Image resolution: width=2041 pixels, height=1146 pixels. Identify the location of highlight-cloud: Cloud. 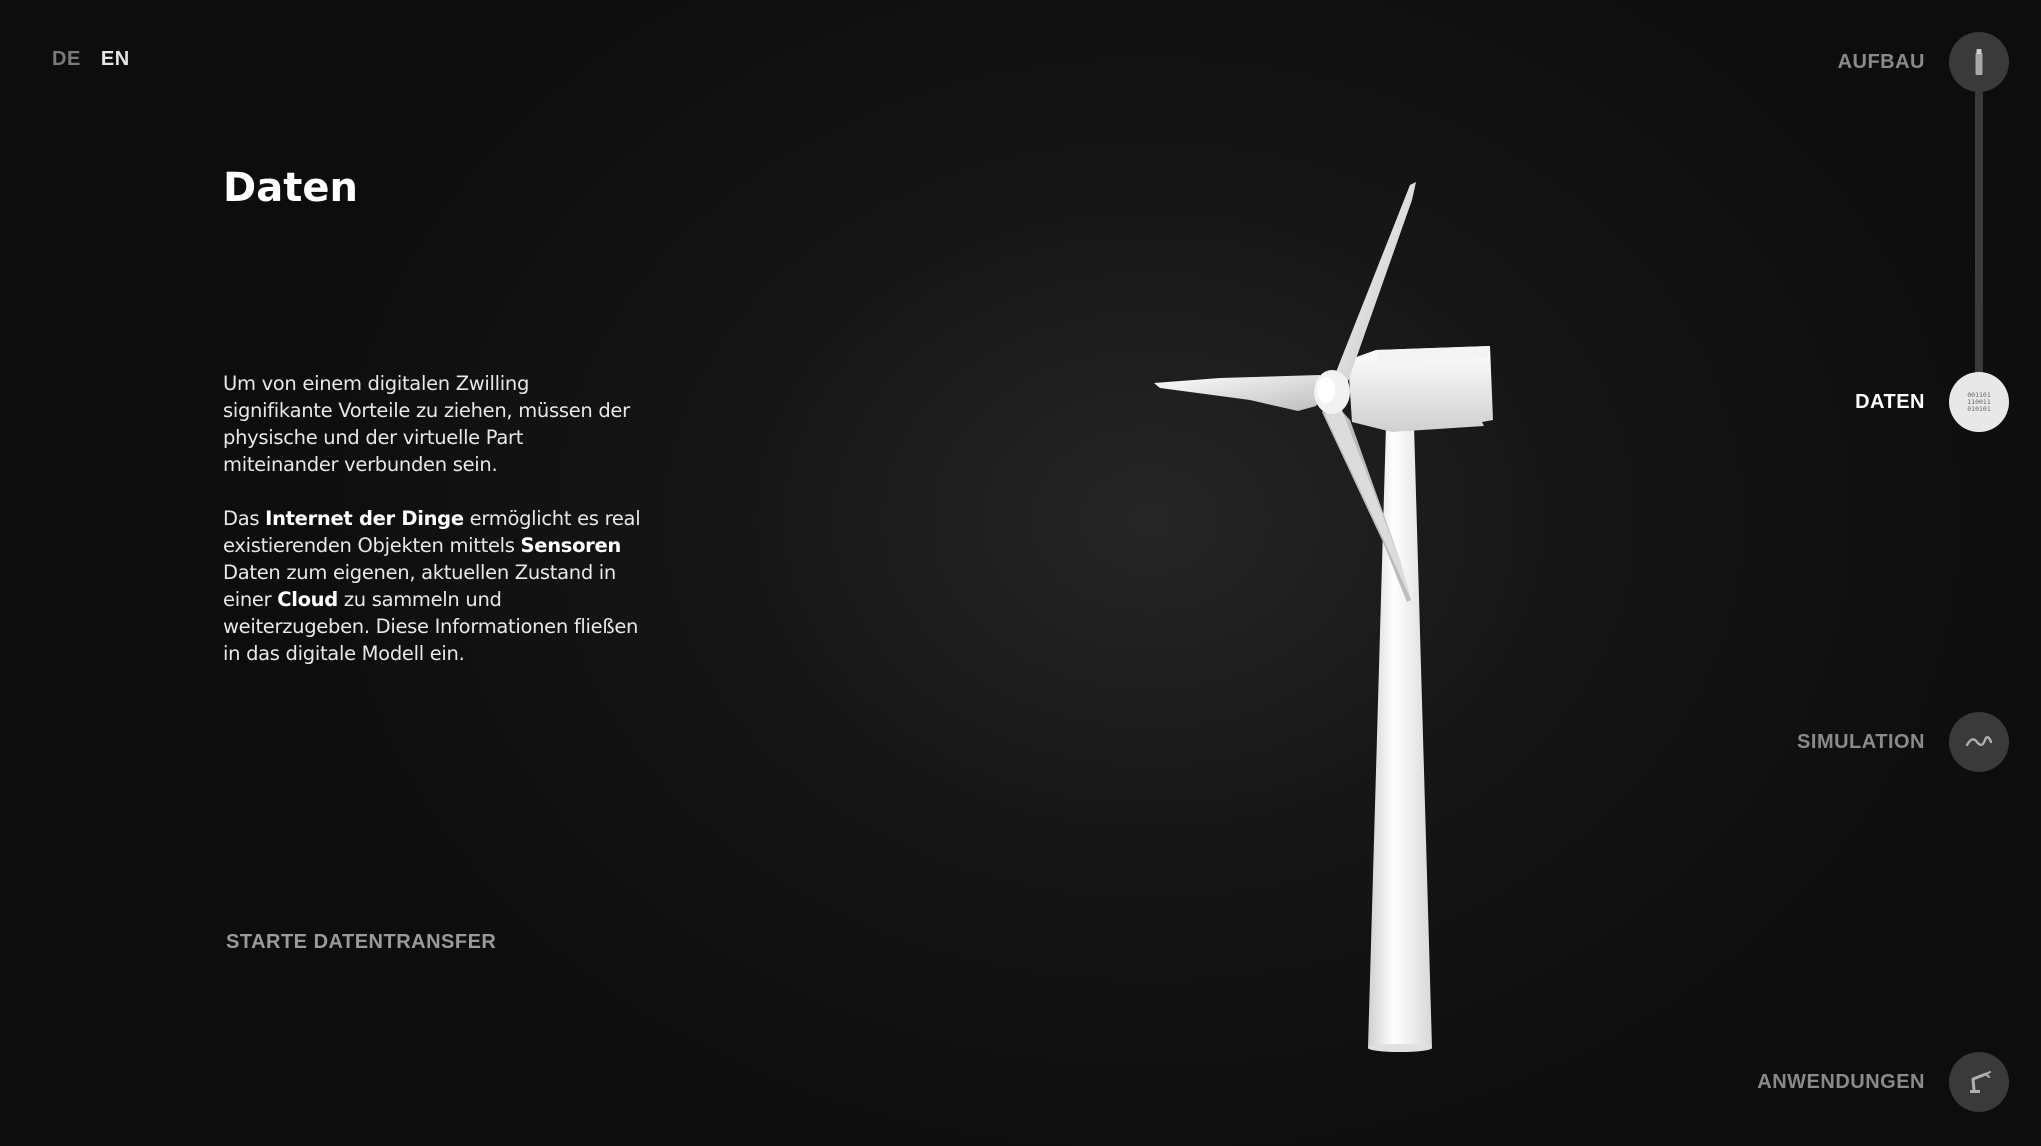
(307, 599).